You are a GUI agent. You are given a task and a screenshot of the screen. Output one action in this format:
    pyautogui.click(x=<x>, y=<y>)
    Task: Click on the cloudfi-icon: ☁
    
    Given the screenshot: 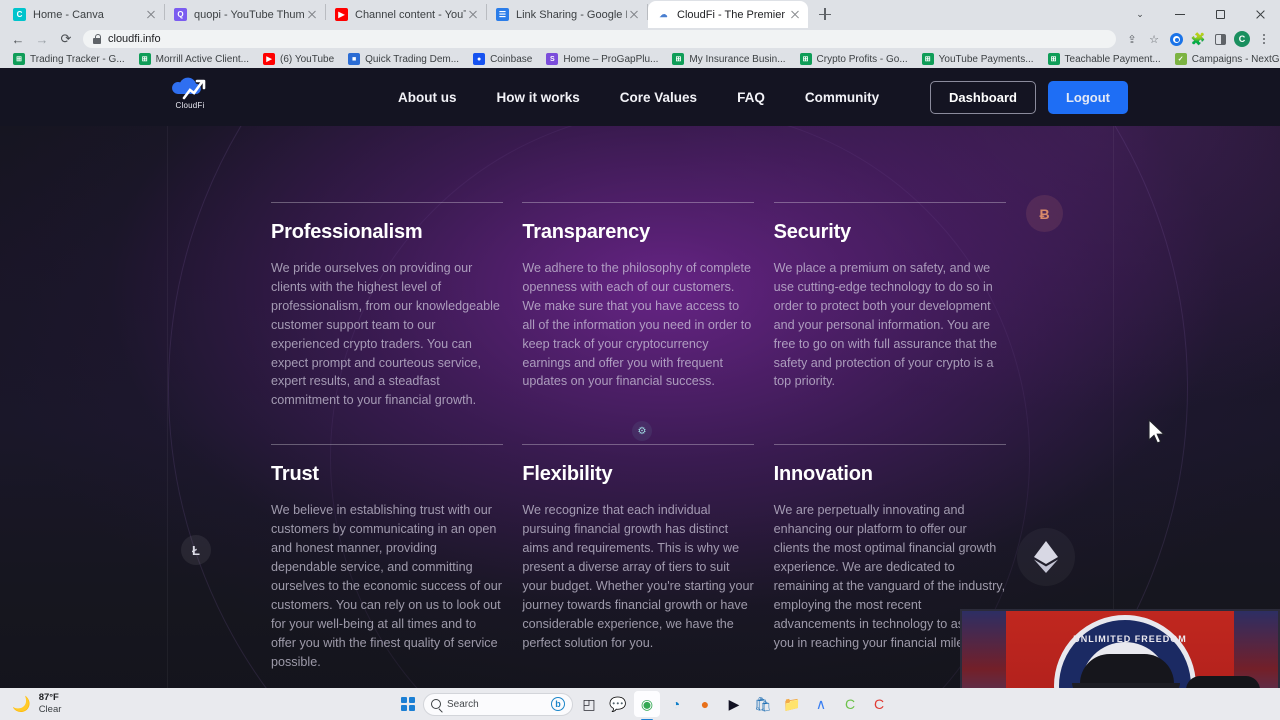 What is the action you would take?
    pyautogui.click(x=663, y=14)
    